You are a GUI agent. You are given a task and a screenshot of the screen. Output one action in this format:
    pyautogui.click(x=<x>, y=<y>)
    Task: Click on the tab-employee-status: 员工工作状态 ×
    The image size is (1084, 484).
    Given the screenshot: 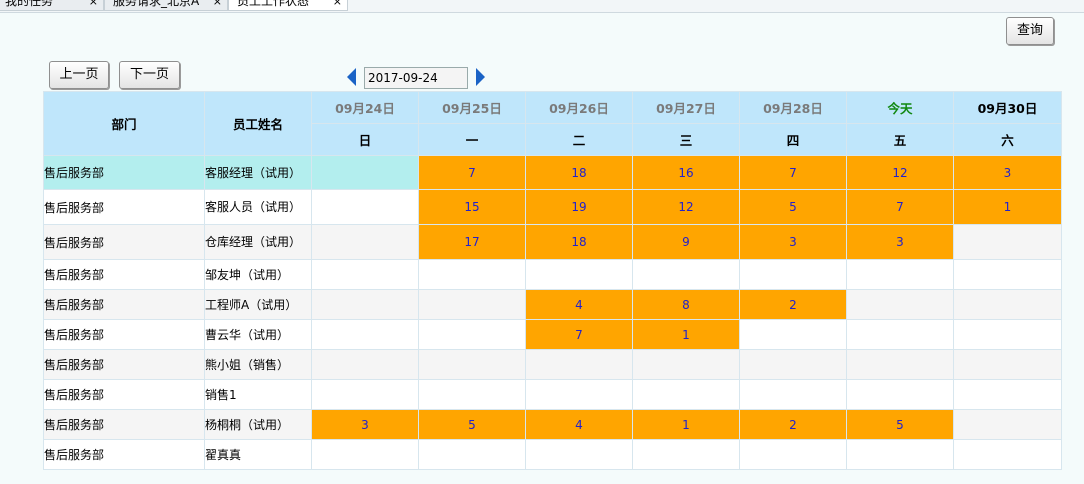 What is the action you would take?
    pyautogui.click(x=288, y=5)
    